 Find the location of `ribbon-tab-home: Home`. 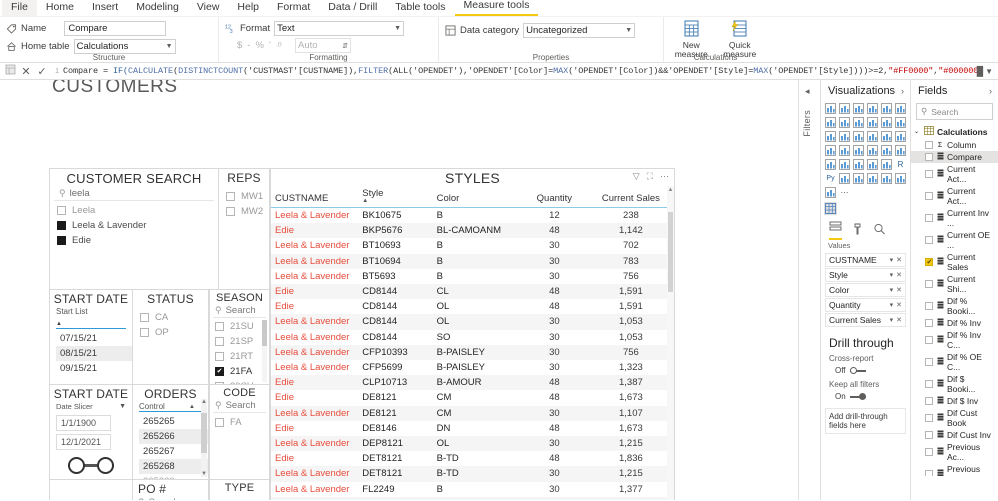

ribbon-tab-home: Home is located at coordinates (60, 8).